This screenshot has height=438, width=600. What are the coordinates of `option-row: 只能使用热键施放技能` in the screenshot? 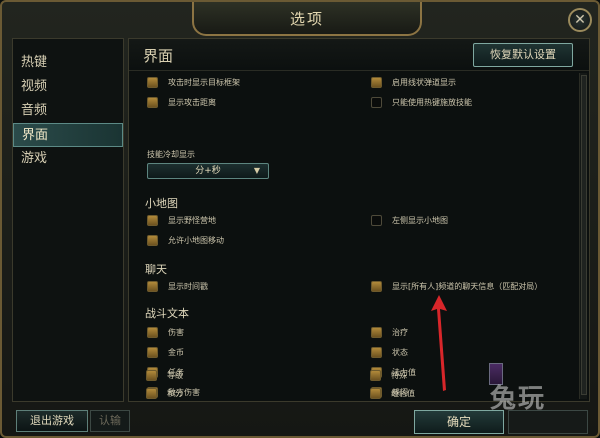 It's located at (421, 102).